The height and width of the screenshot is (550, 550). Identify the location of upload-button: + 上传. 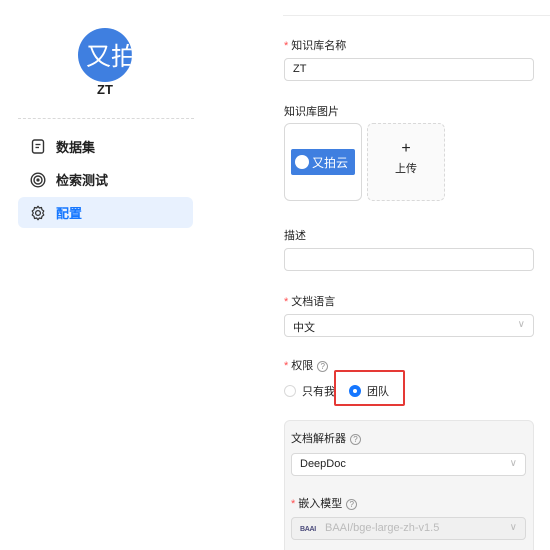
(406, 162).